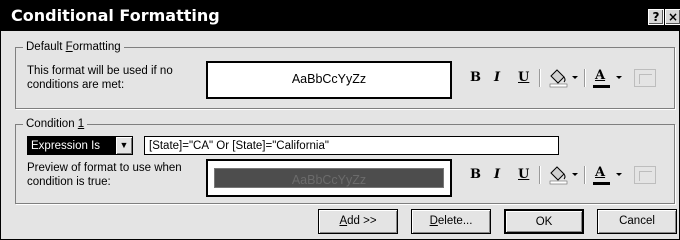 The image size is (680, 240). What do you see at coordinates (115, 15) in the screenshot?
I see `dialog-title: Conditional Formatting` at bounding box center [115, 15].